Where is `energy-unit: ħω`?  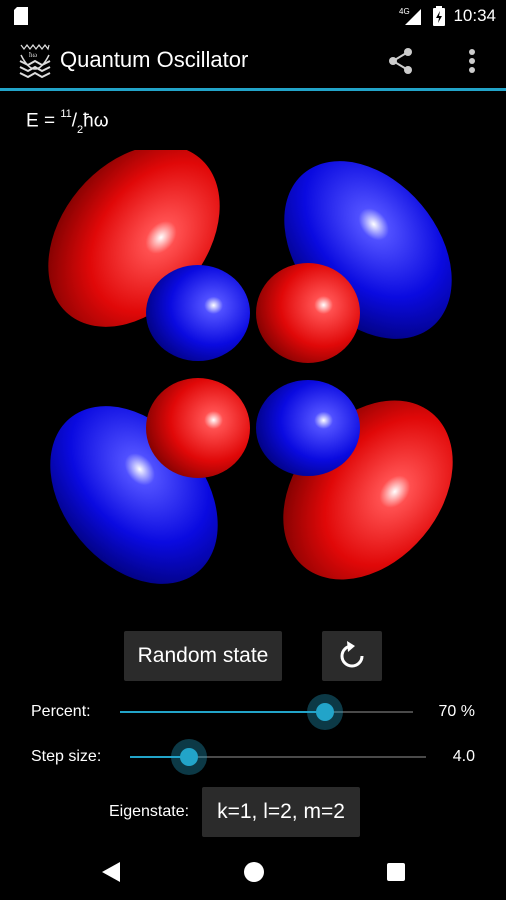
energy-unit: ħω is located at coordinates (96, 121).